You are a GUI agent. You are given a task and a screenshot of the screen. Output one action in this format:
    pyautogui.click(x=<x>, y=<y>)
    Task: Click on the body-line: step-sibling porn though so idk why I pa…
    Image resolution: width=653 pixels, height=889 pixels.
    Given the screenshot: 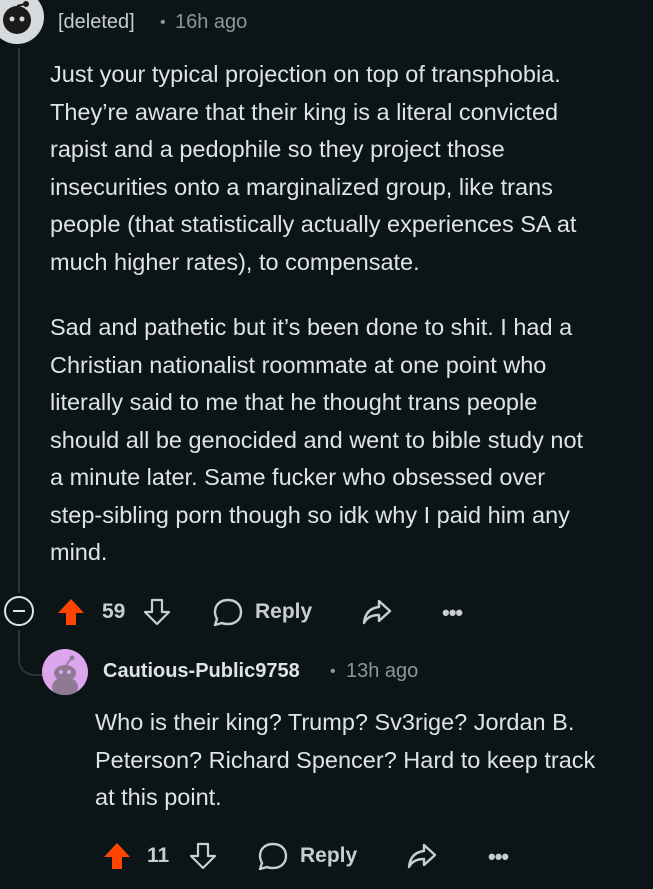 What is the action you would take?
    pyautogui.click(x=310, y=514)
    